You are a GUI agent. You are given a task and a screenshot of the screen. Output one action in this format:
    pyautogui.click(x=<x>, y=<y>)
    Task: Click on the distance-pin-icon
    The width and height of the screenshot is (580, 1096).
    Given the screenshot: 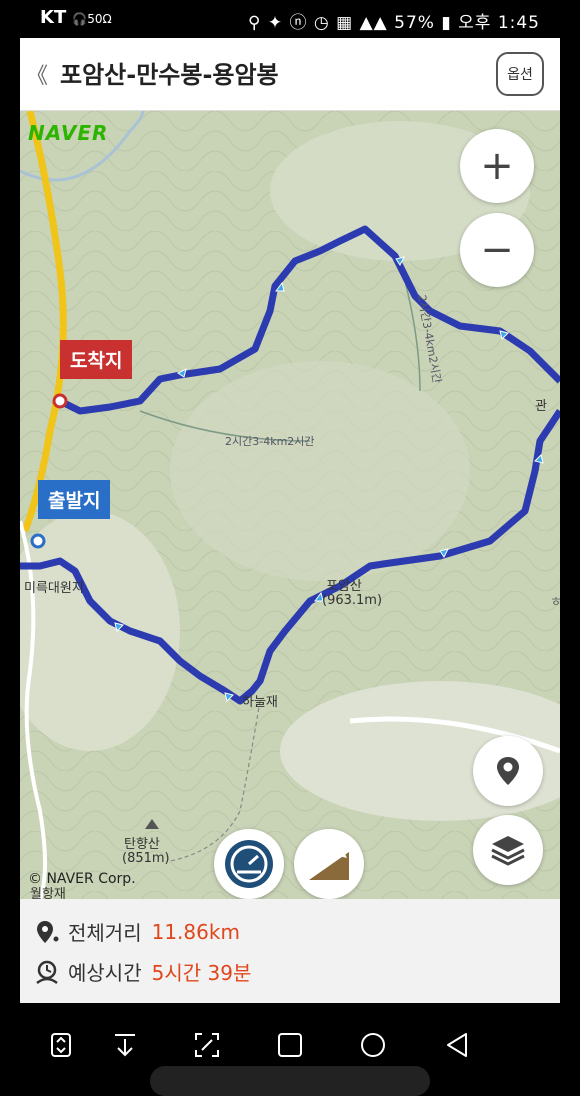 What is the action you would take?
    pyautogui.click(x=48, y=931)
    